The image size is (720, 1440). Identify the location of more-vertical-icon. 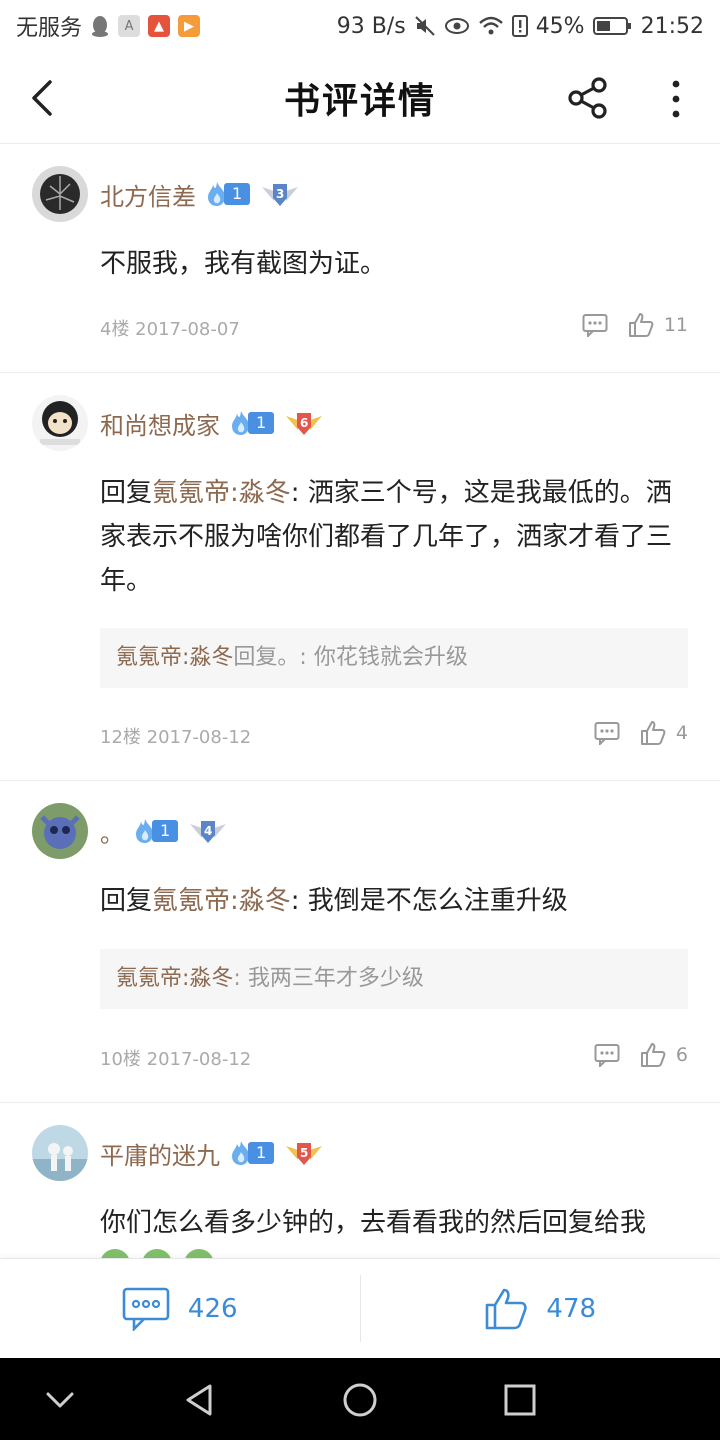
(676, 99).